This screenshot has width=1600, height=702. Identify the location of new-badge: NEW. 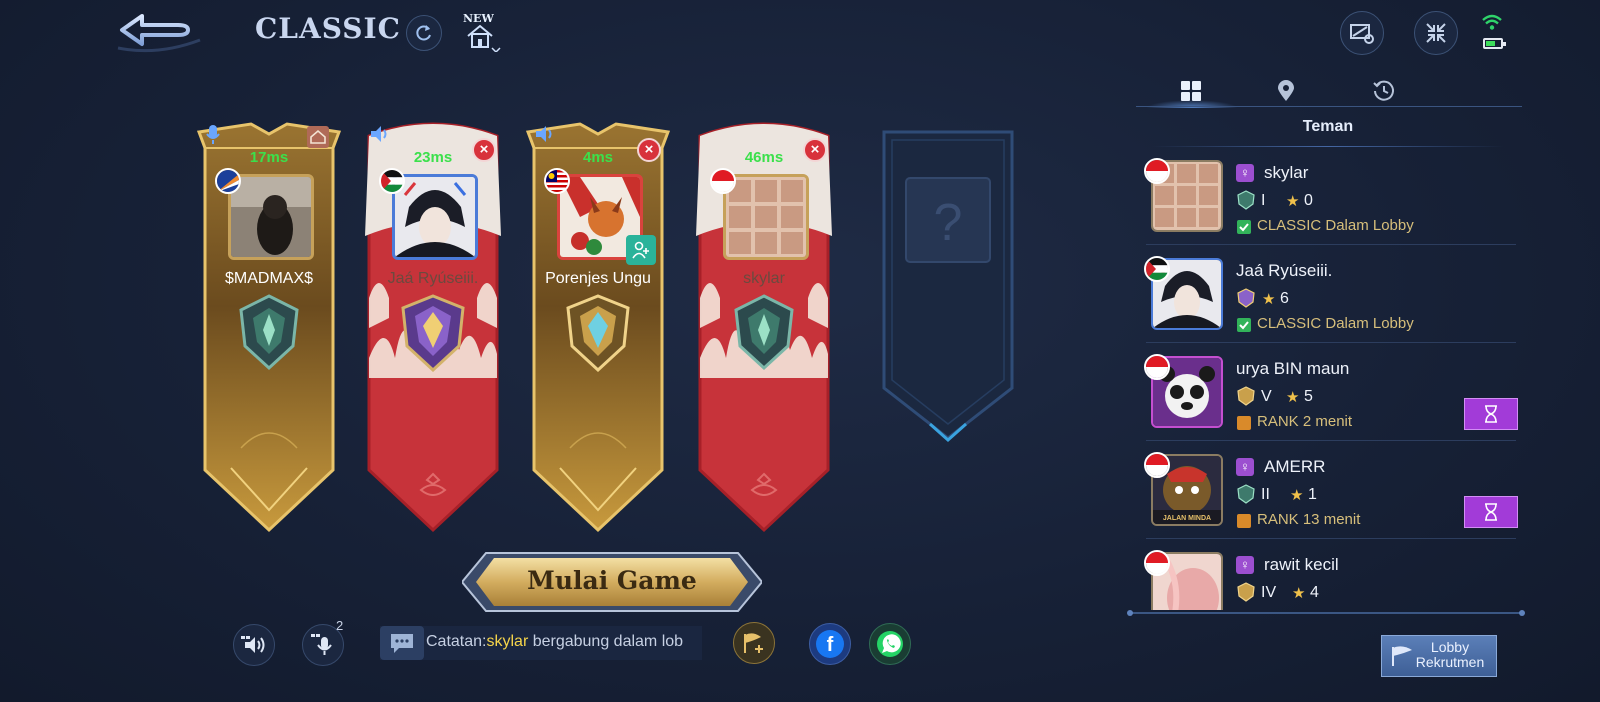
(478, 18).